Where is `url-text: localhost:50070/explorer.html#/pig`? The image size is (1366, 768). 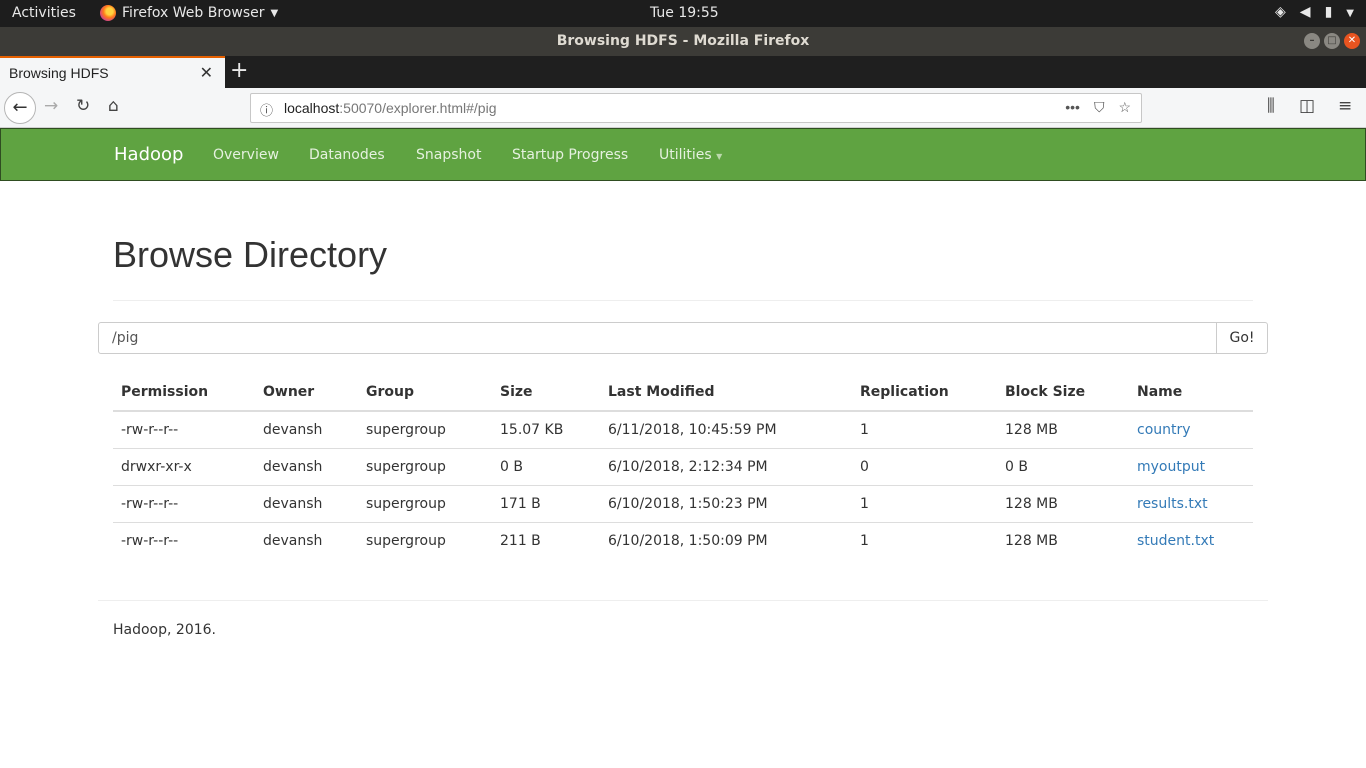
url-text: localhost:50070/explorer.html#/pig is located at coordinates (390, 108).